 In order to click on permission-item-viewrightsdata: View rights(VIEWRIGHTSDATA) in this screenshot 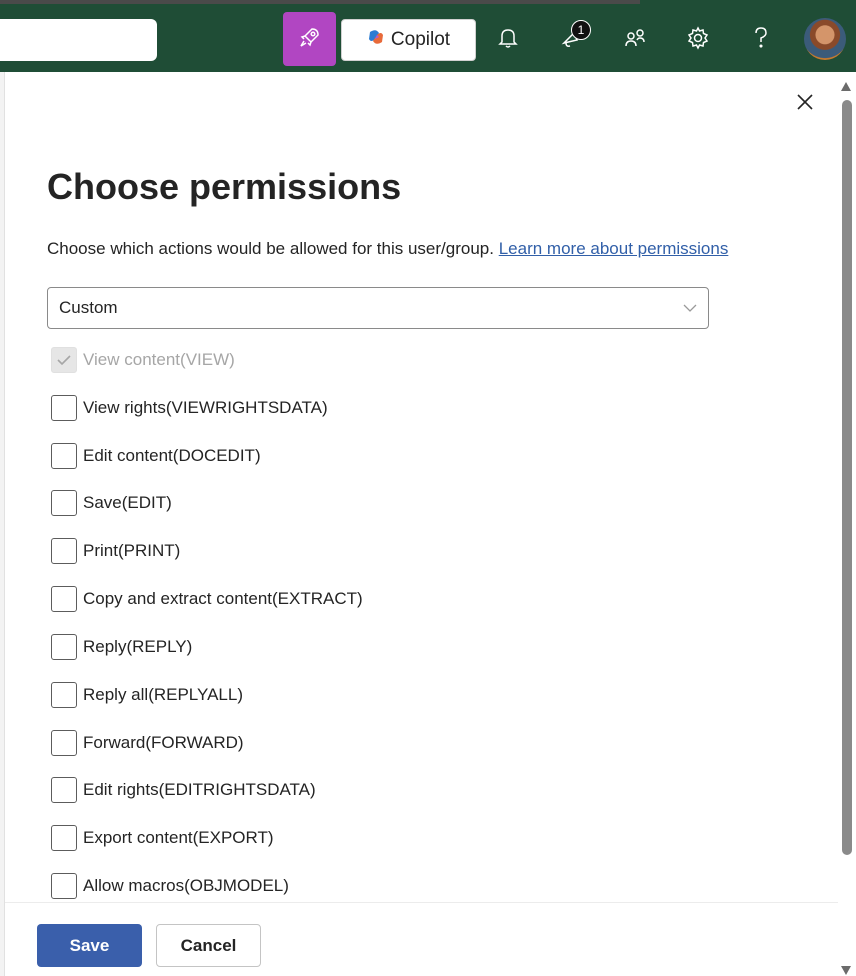, I will do `click(189, 408)`.